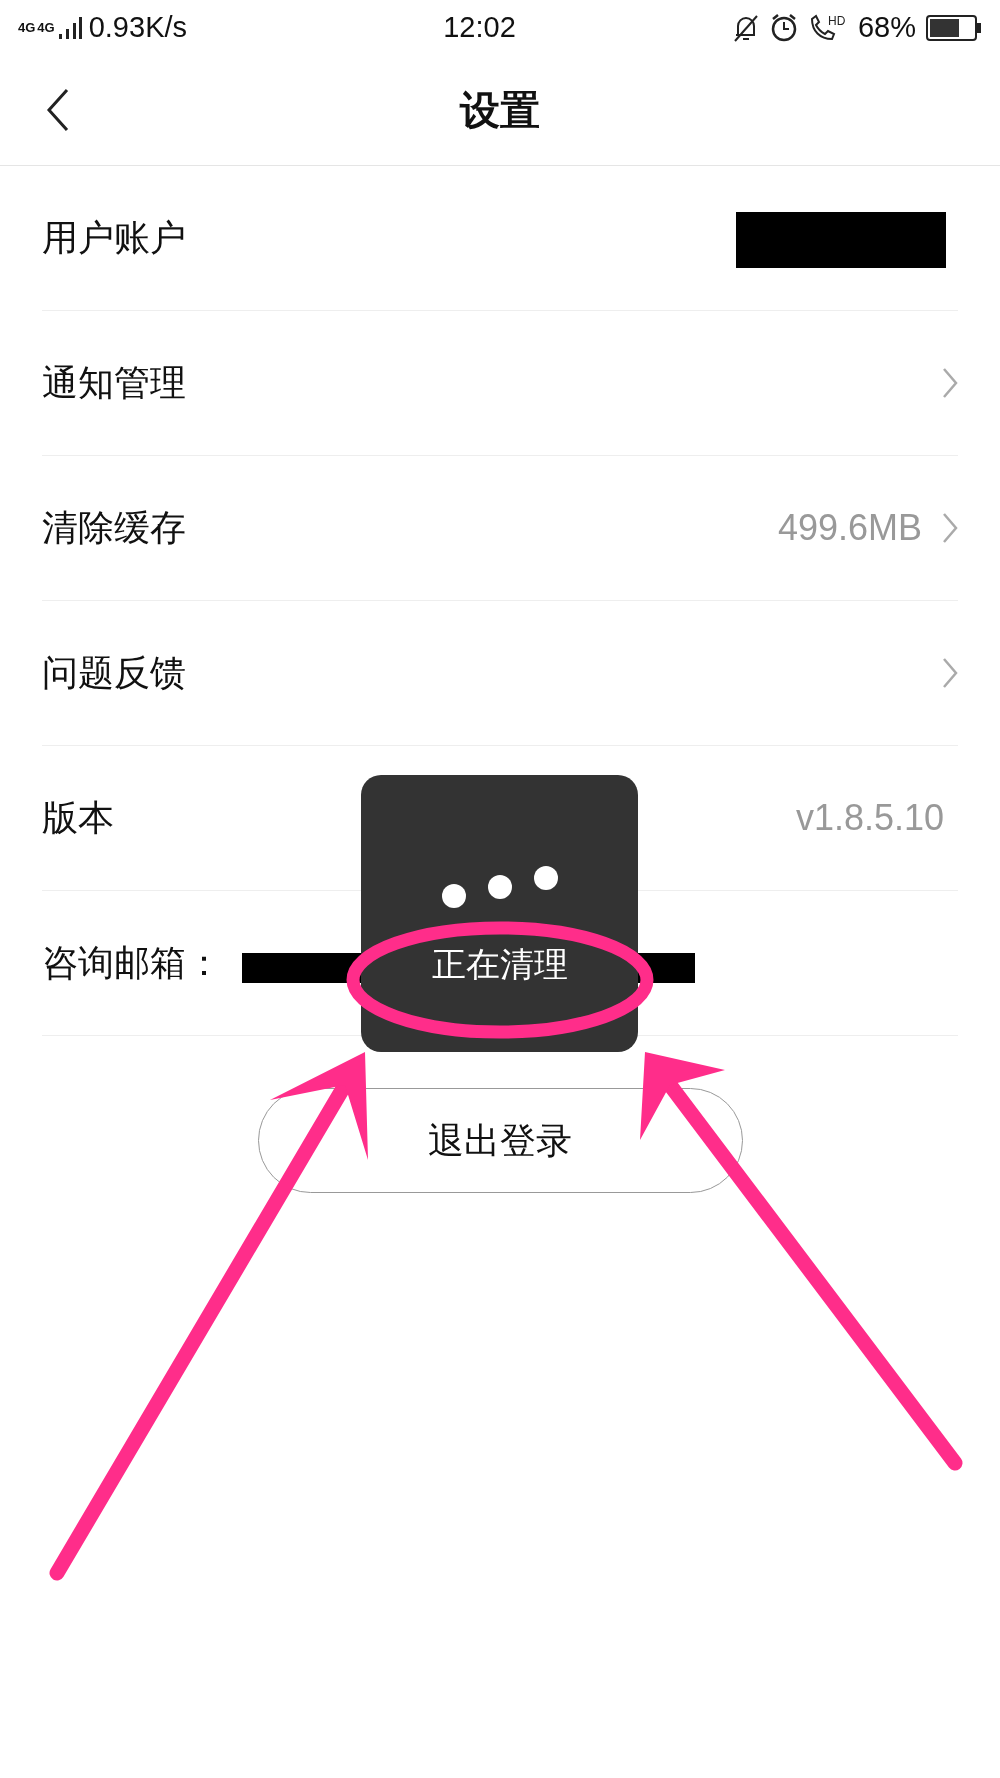 The height and width of the screenshot is (1778, 1000). Describe the element at coordinates (58, 110) in the screenshot. I see `back-icon` at that location.